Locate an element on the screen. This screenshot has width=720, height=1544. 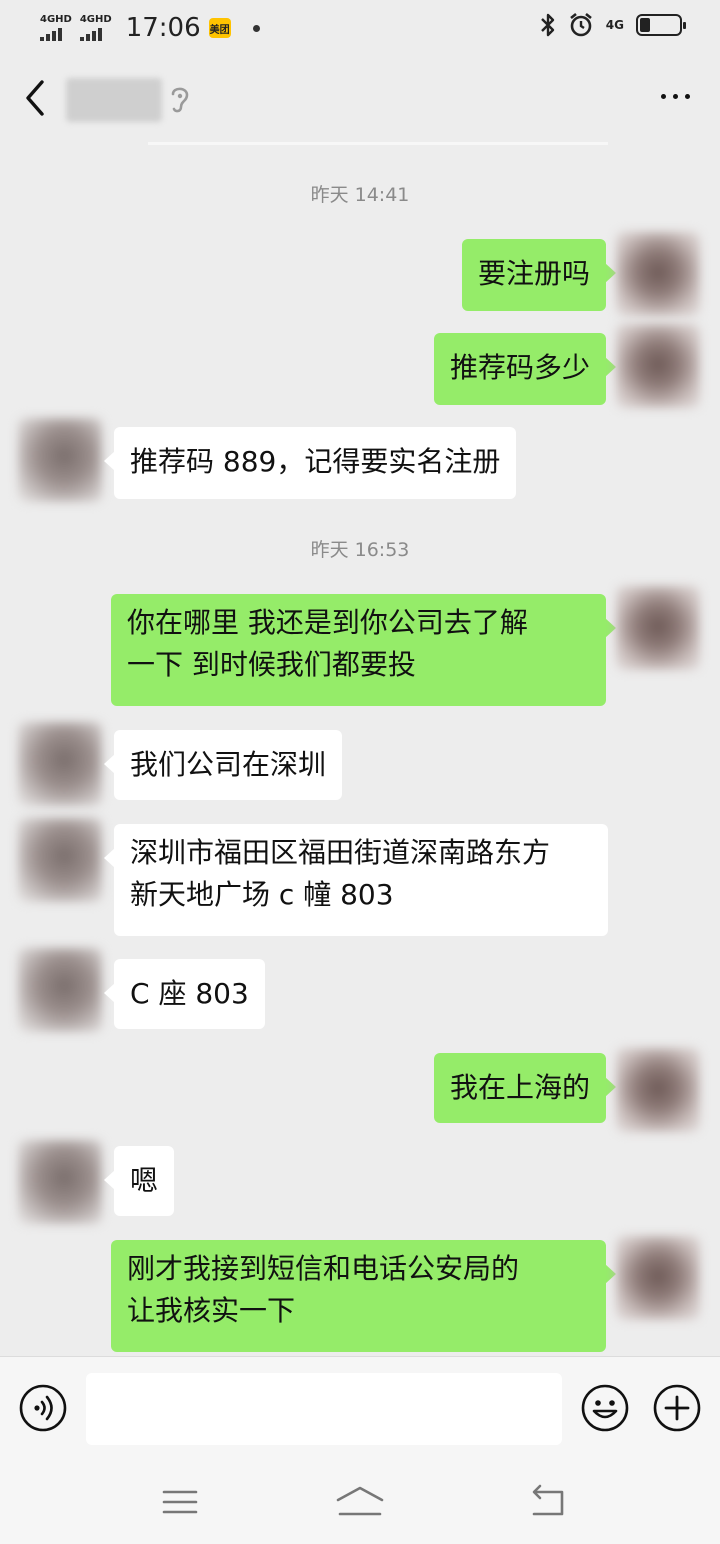
signal-indicator-2: 4GHD is located at coordinates (95, 27).